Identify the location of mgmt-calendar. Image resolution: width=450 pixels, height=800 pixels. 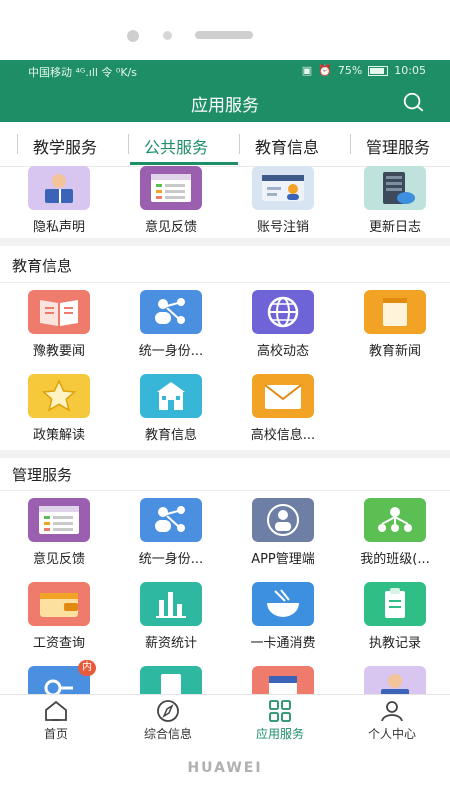
(283, 680).